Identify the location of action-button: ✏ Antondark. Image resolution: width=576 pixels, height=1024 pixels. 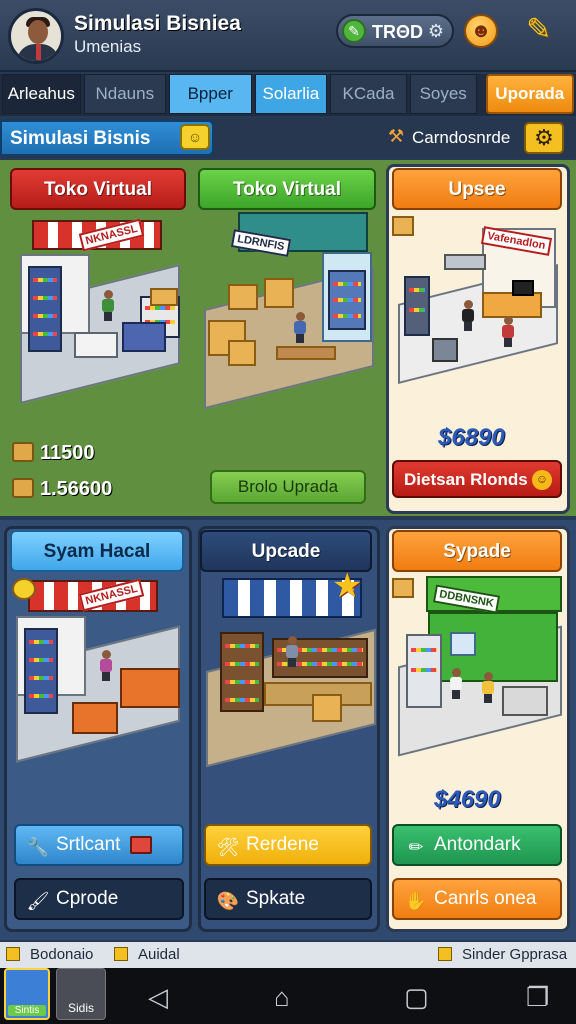
(477, 845).